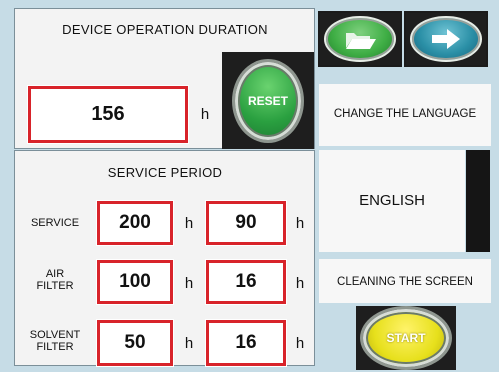  I want to click on service-hours-unit: h, so click(189, 223).